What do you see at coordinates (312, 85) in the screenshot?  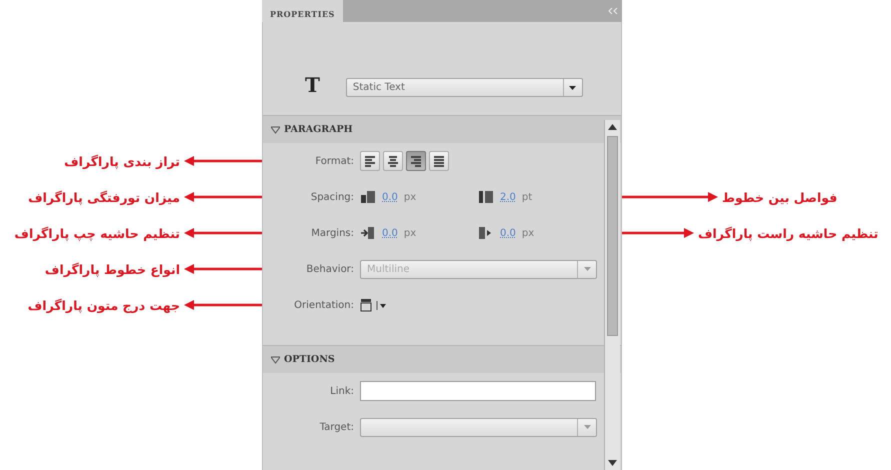 I see `text-tool-icon: T` at bounding box center [312, 85].